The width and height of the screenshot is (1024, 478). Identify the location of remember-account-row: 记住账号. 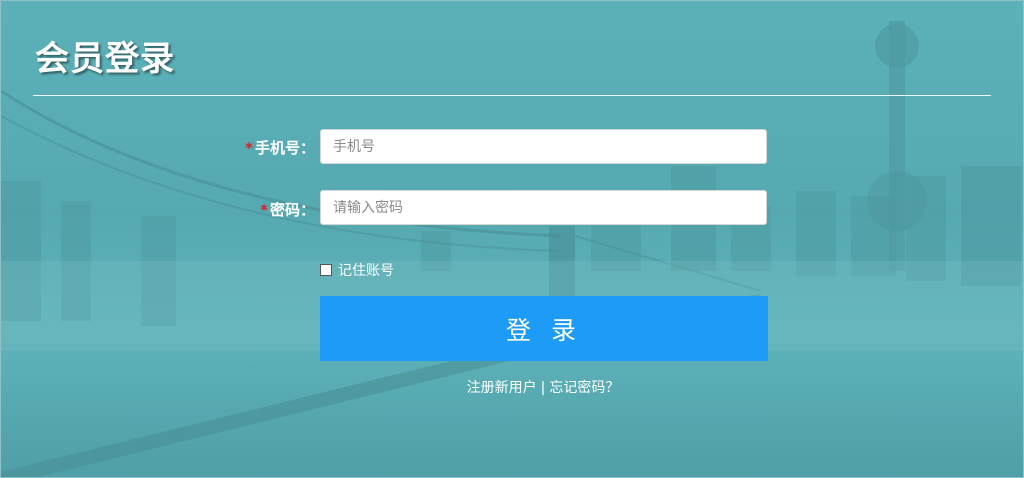
(357, 270).